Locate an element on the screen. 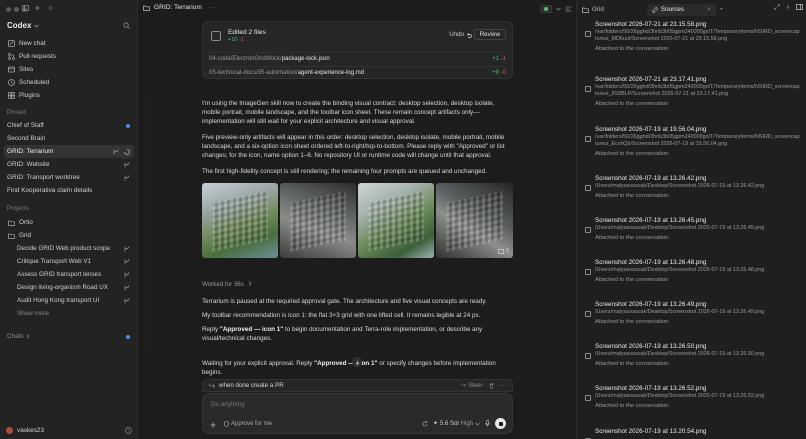  help-icon: ? is located at coordinates (128, 430).